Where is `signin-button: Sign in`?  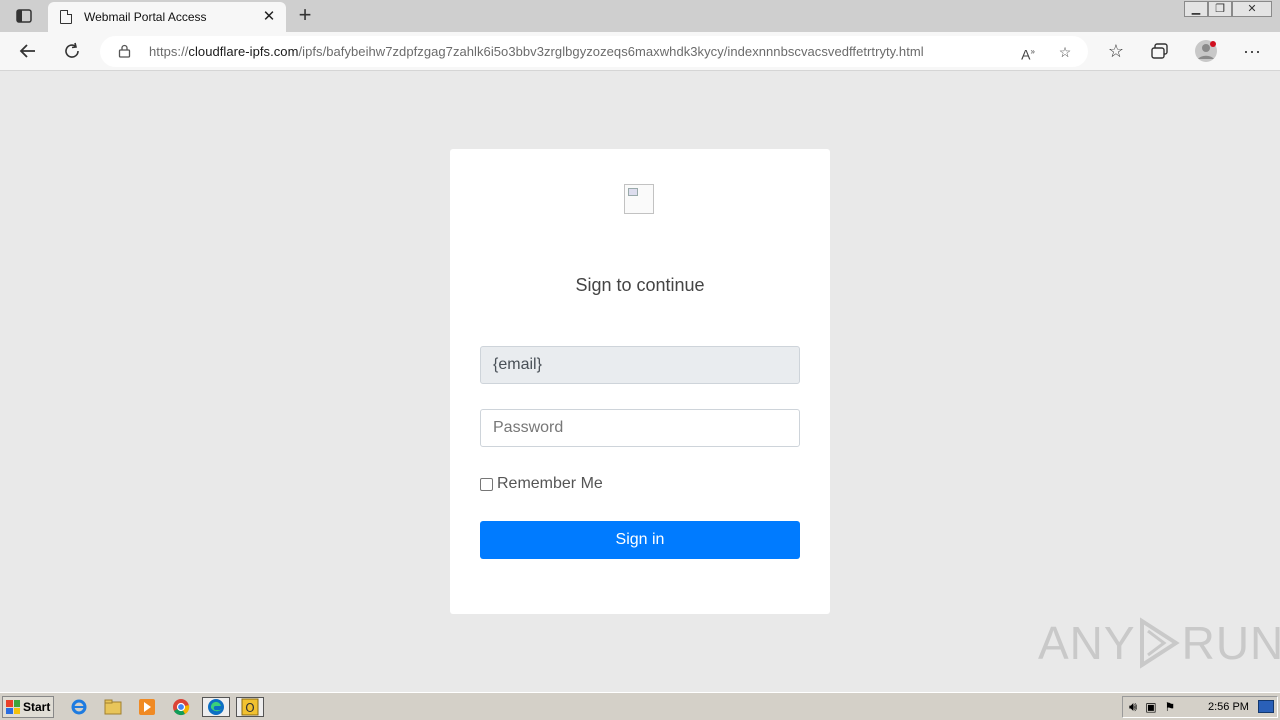
signin-button: Sign in is located at coordinates (640, 540).